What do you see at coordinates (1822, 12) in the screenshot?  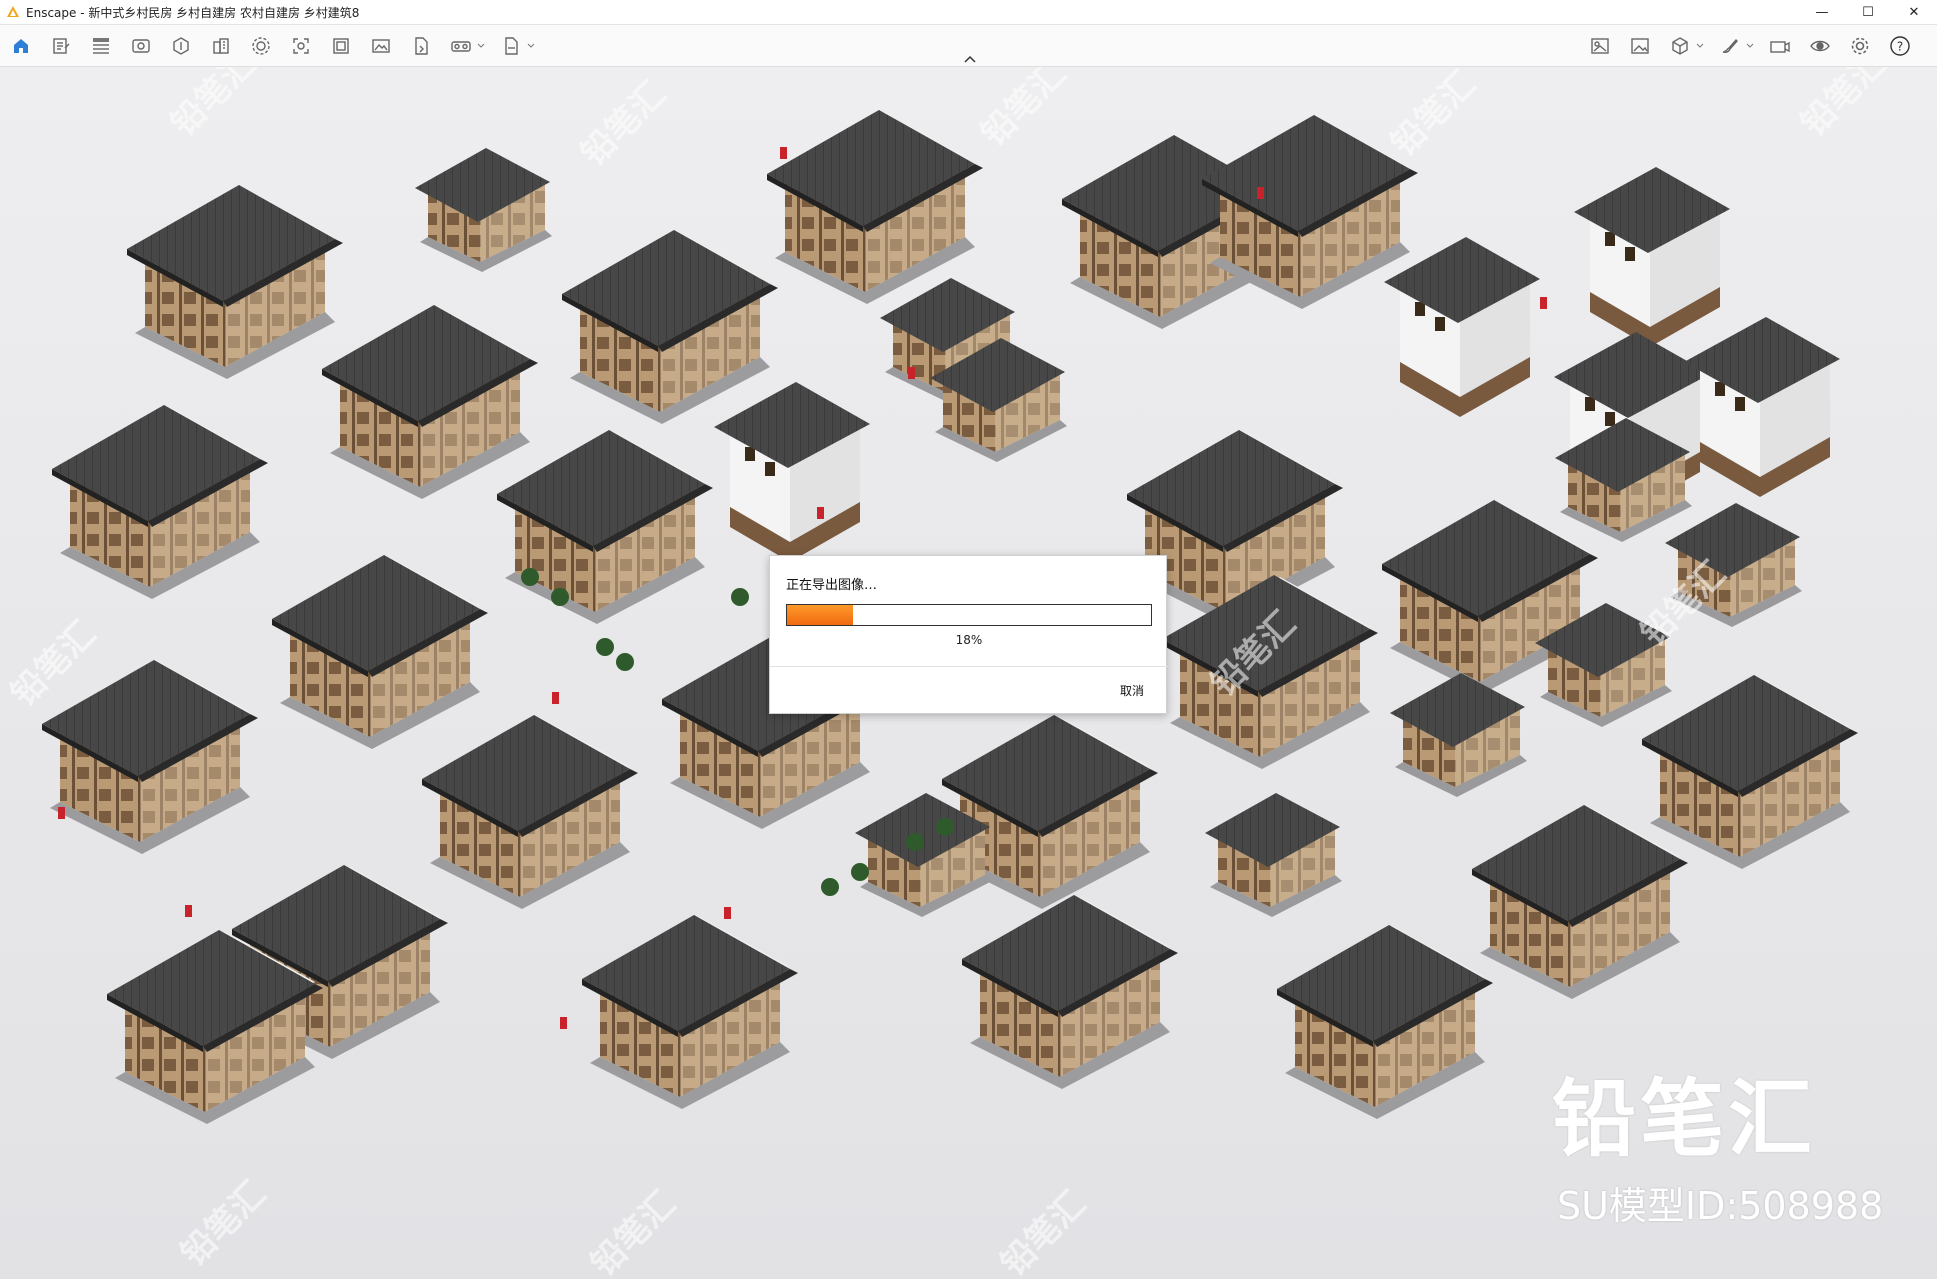 I see `minimize-button: —` at bounding box center [1822, 12].